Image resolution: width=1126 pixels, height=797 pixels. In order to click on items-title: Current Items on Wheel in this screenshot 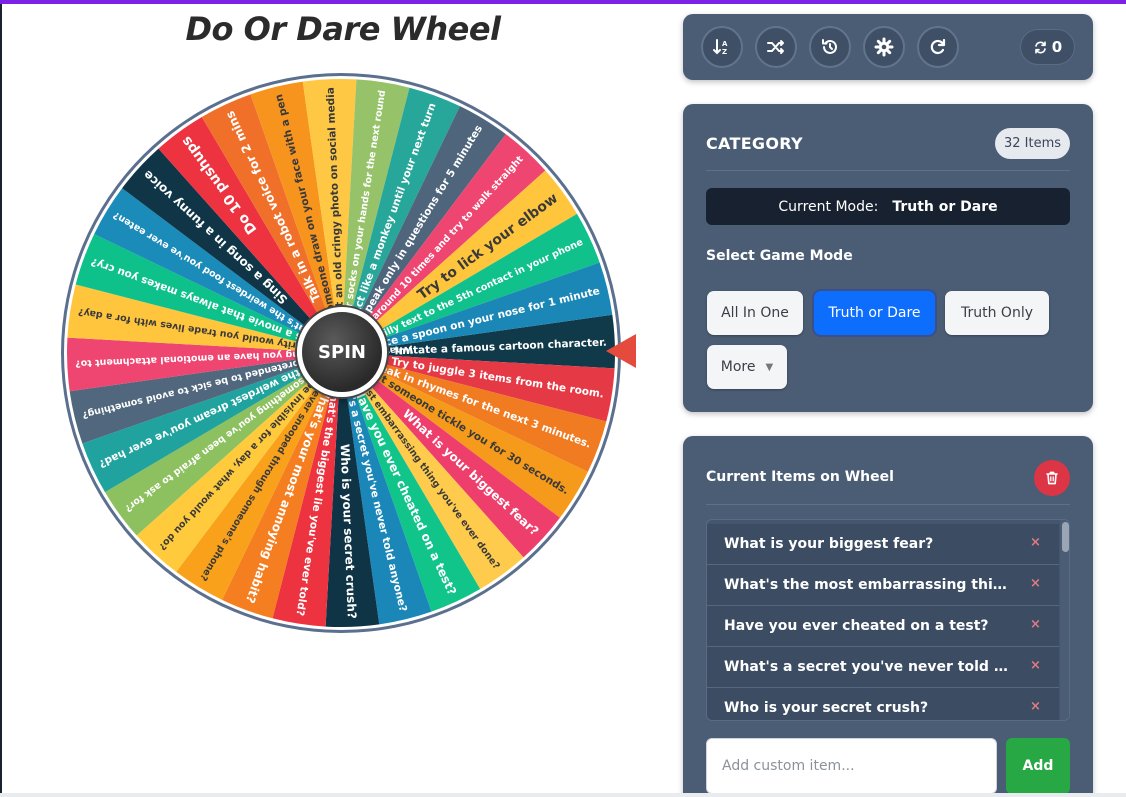, I will do `click(800, 477)`.